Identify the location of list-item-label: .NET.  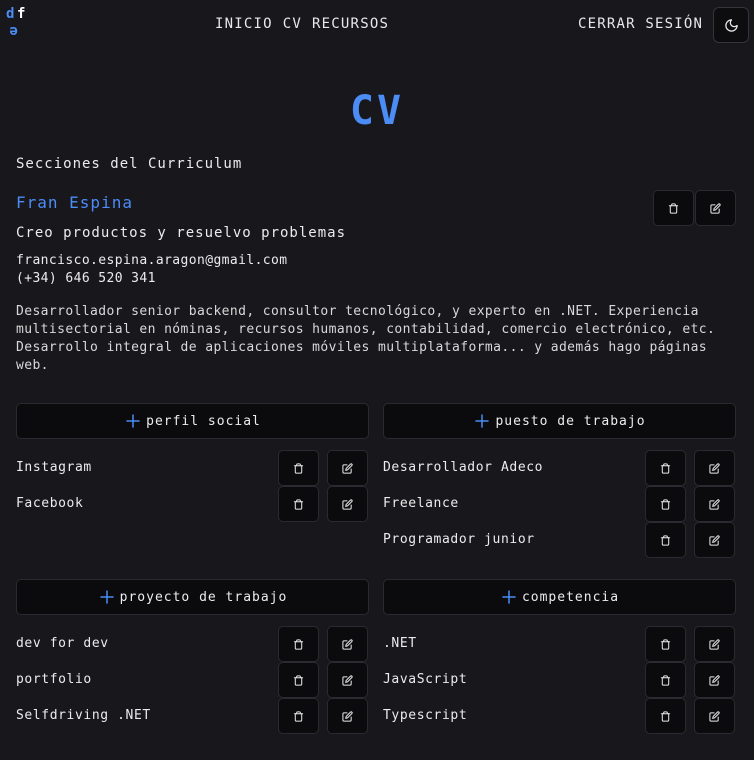
(400, 643).